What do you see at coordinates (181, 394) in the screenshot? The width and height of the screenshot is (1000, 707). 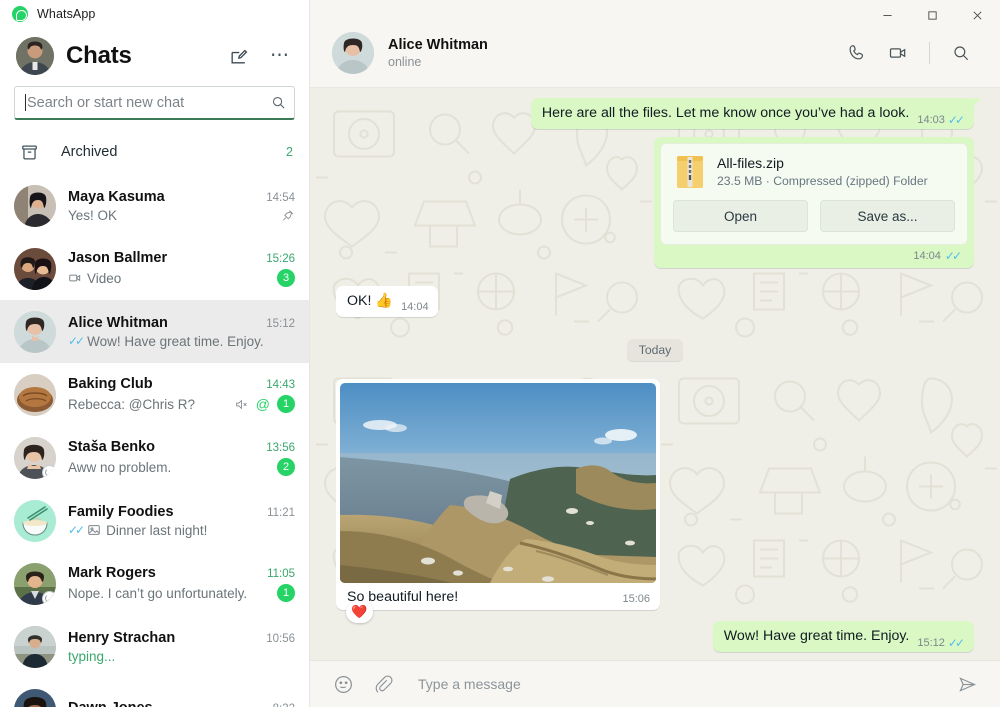 I see `chat-item-body: Baking Club 14:43 Rebecca: @Chris R? @1` at bounding box center [181, 394].